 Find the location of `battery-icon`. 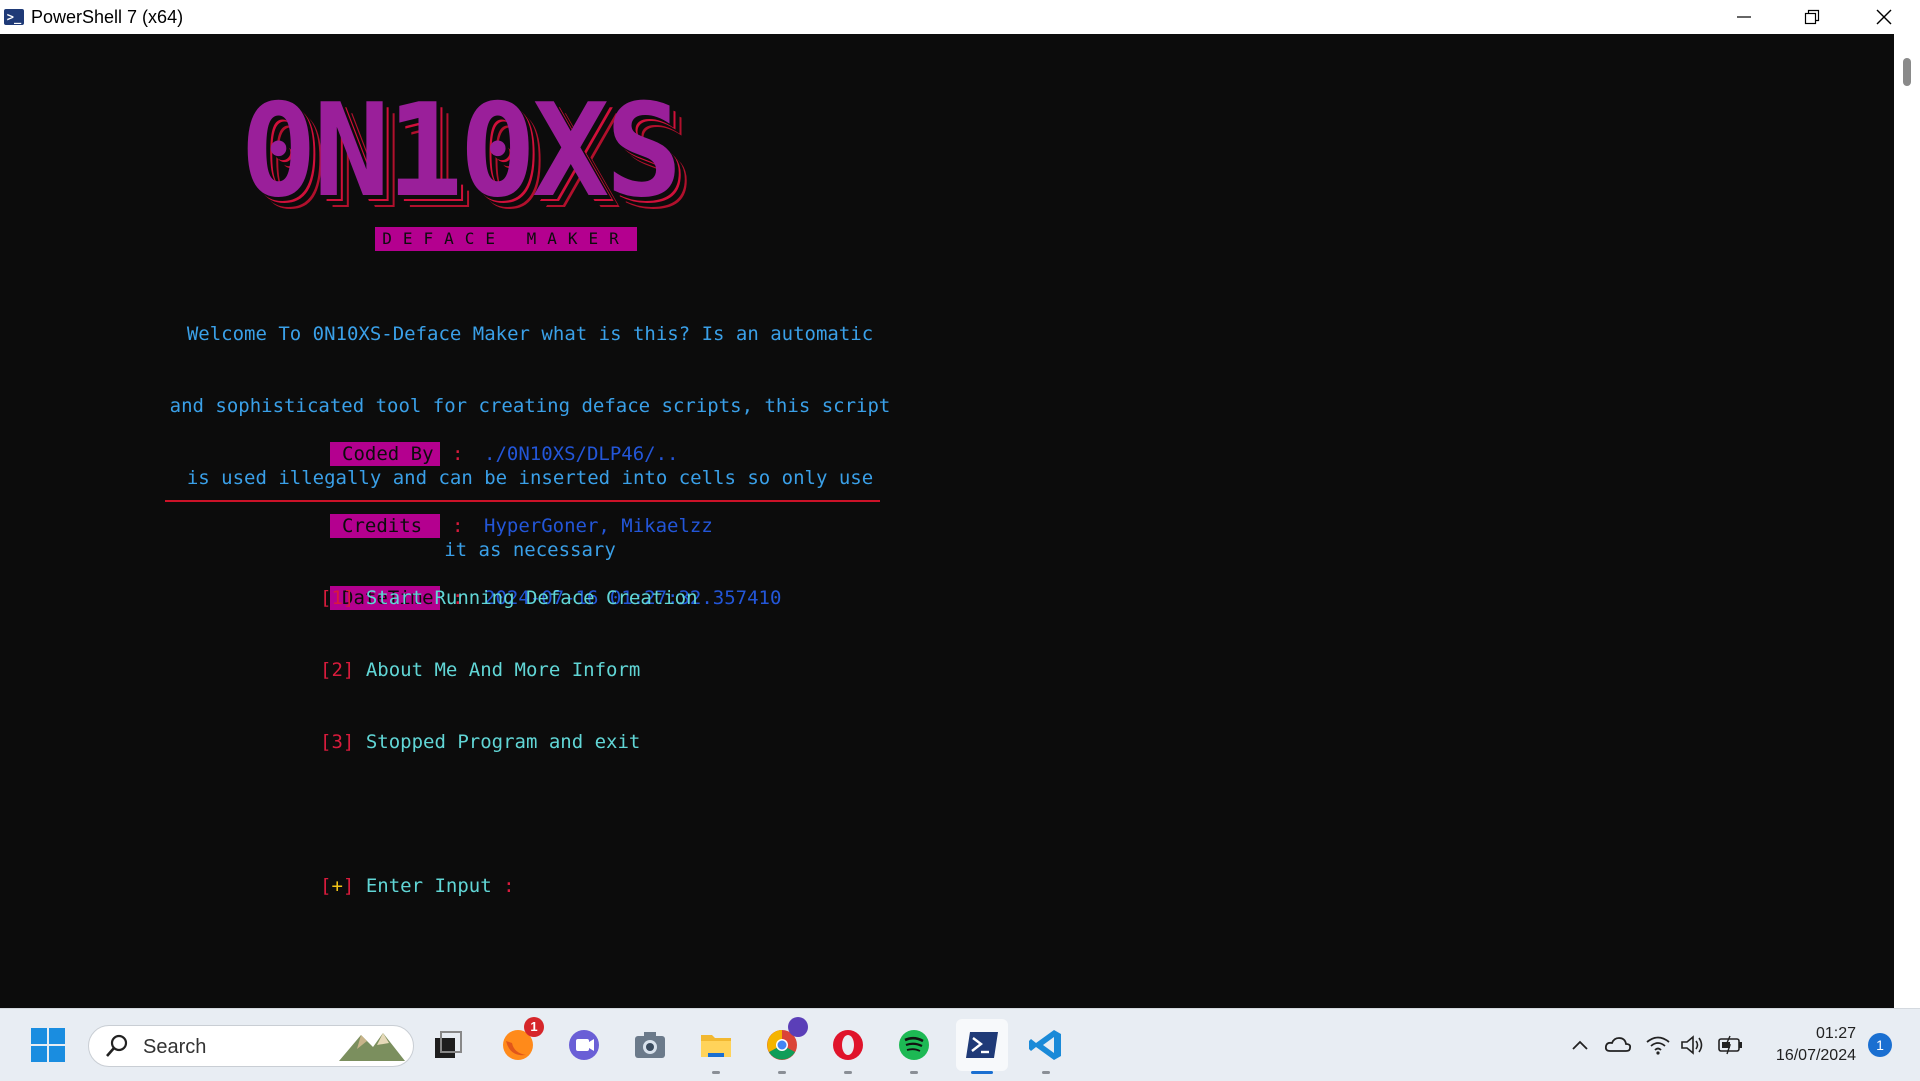

battery-icon is located at coordinates (1730, 1045).